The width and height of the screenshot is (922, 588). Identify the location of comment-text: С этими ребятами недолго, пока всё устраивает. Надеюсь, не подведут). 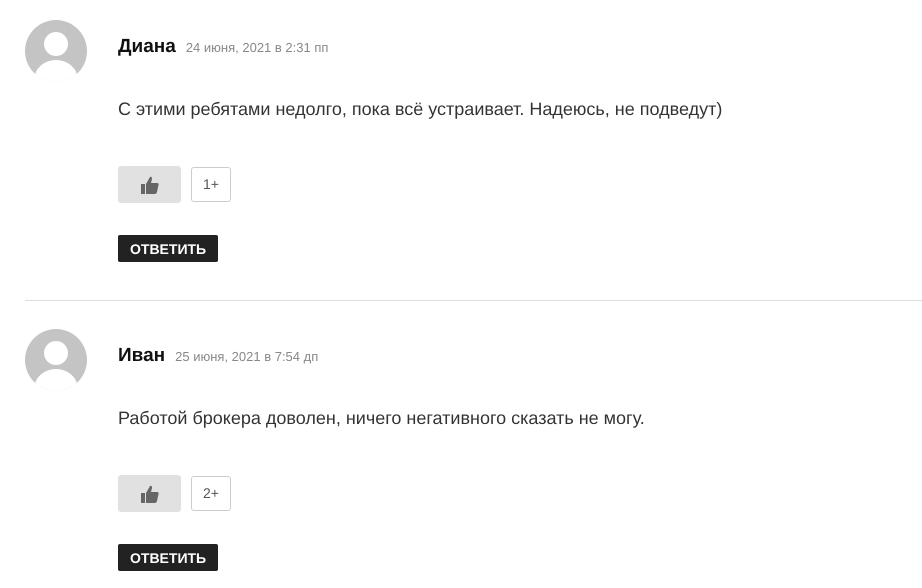
(420, 109).